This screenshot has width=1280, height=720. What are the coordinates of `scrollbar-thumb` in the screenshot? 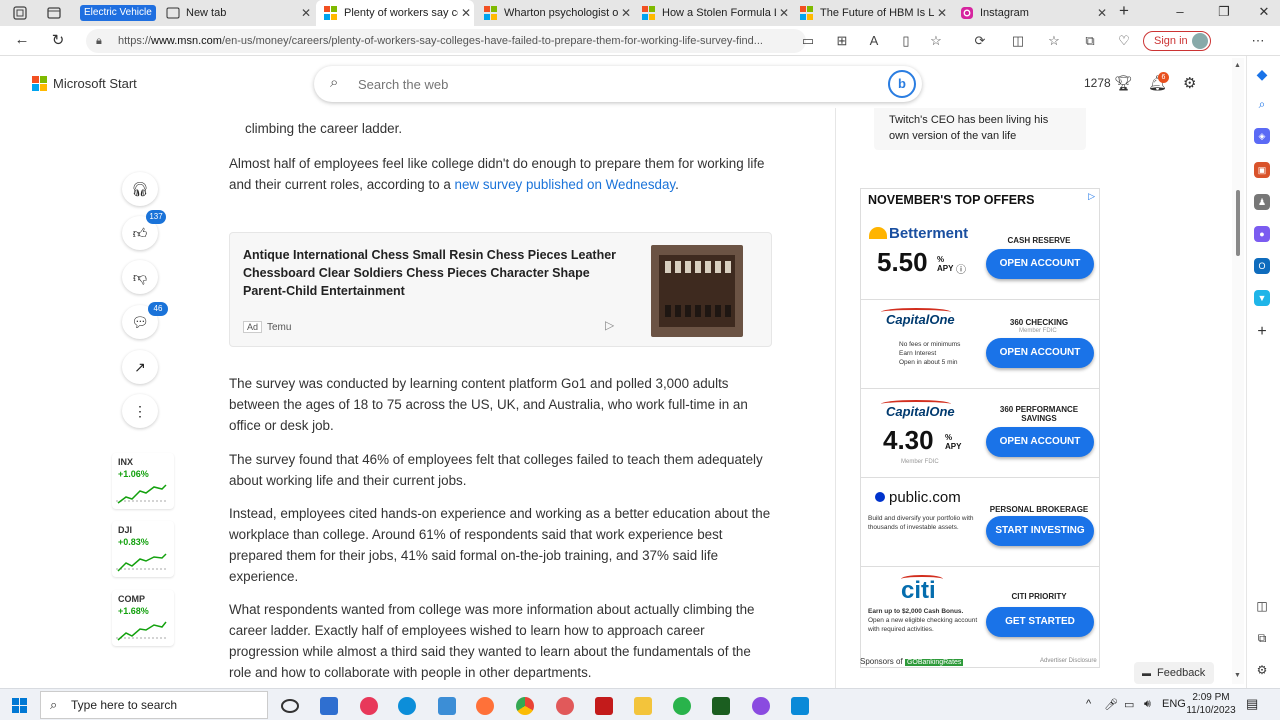 It's located at (1238, 223).